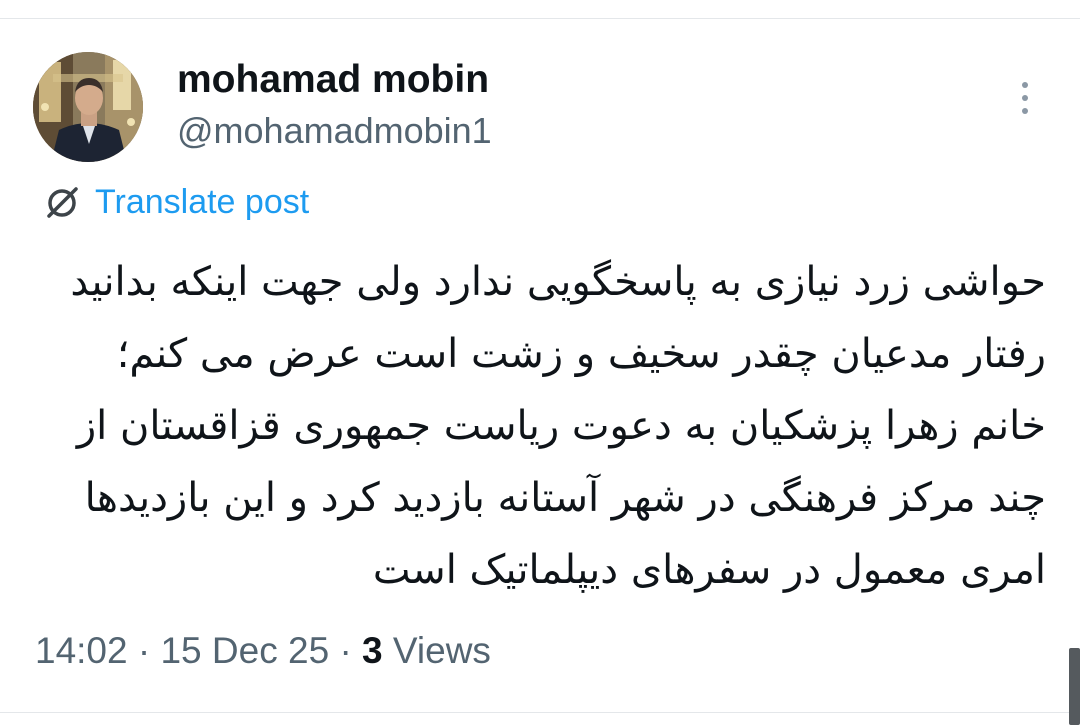 The image size is (1080, 725). I want to click on views-count: 3, so click(372, 650).